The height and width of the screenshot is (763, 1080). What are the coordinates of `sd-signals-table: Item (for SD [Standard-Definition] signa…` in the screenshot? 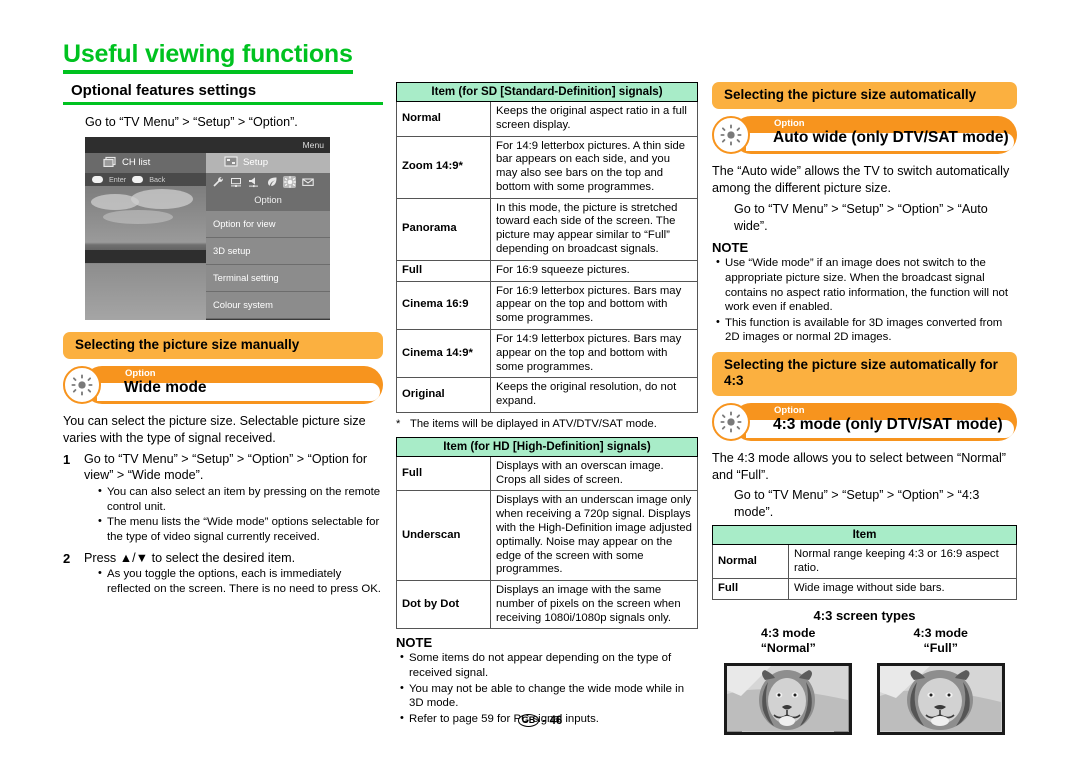 It's located at (547, 247).